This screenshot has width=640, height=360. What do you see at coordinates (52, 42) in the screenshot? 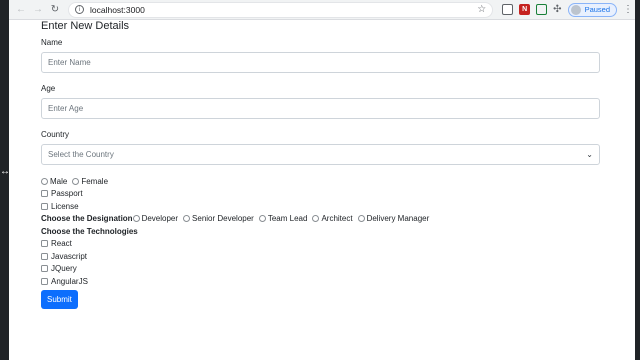
I see `name-label: Name` at bounding box center [52, 42].